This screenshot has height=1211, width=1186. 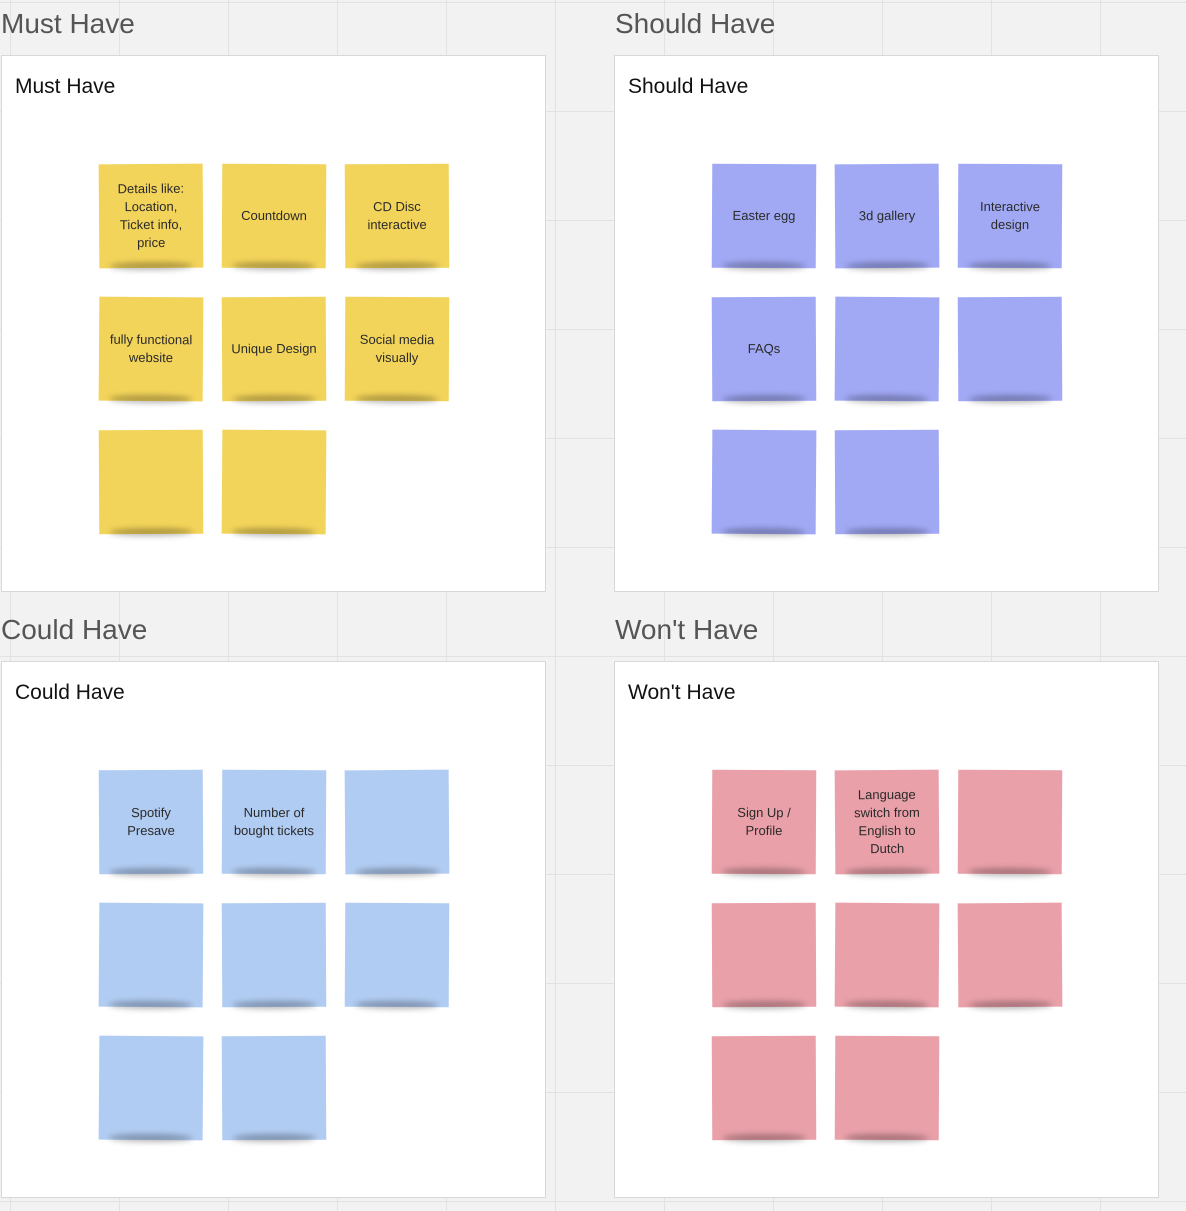 I want to click on sticky-note-text: Language switch from English to Dutch, so click(x=887, y=821).